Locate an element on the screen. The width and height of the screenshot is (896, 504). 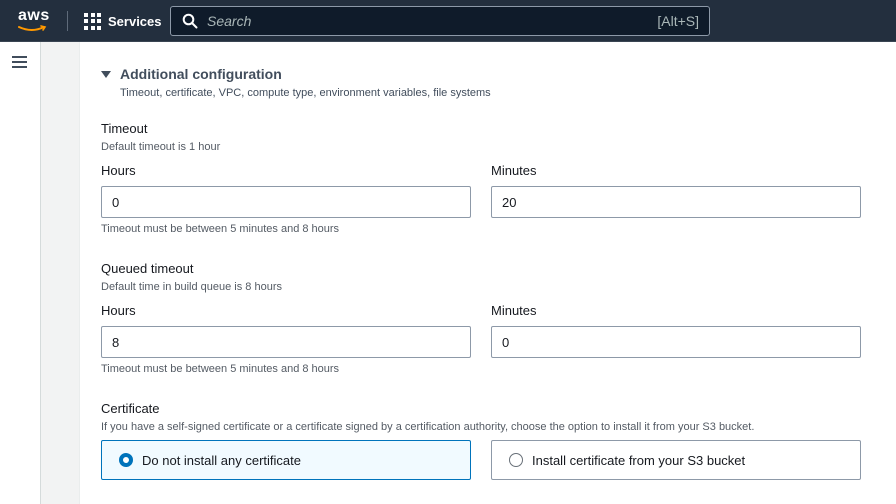
timeout-minutes-label: Minutes is located at coordinates (514, 170).